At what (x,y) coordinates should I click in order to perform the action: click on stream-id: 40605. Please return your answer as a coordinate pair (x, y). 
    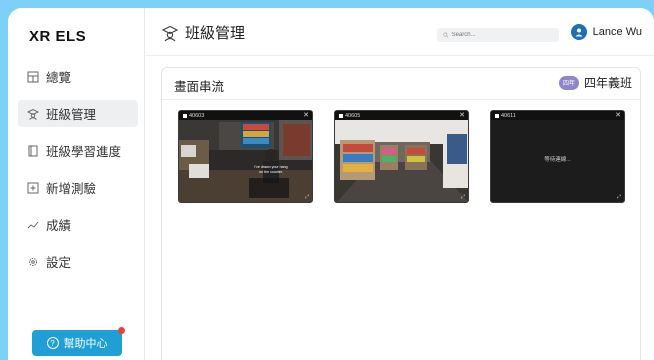
    Looking at the image, I should click on (353, 115).